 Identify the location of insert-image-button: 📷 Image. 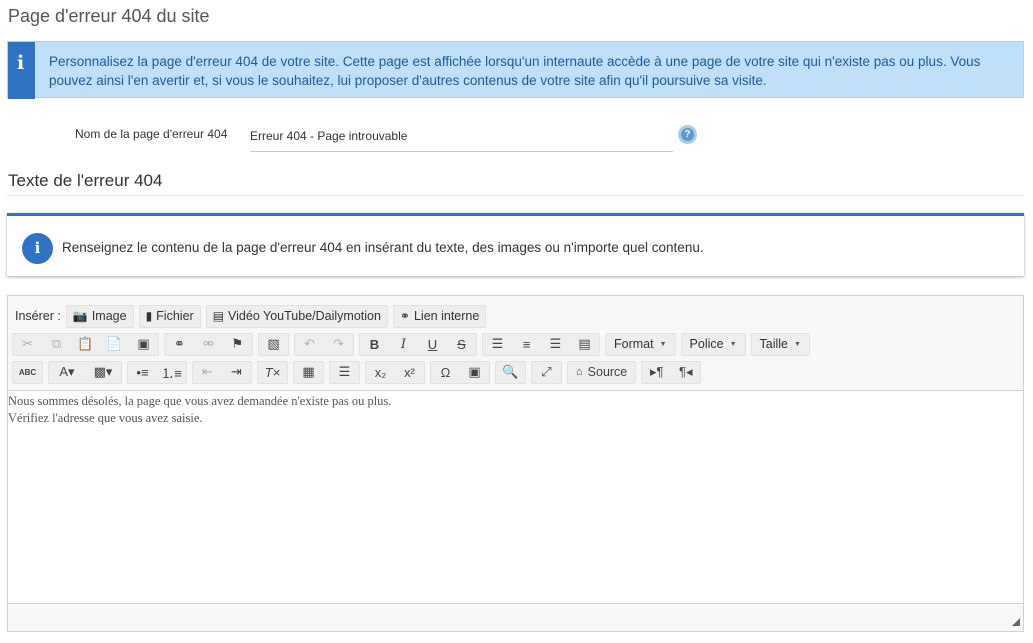
(99, 316).